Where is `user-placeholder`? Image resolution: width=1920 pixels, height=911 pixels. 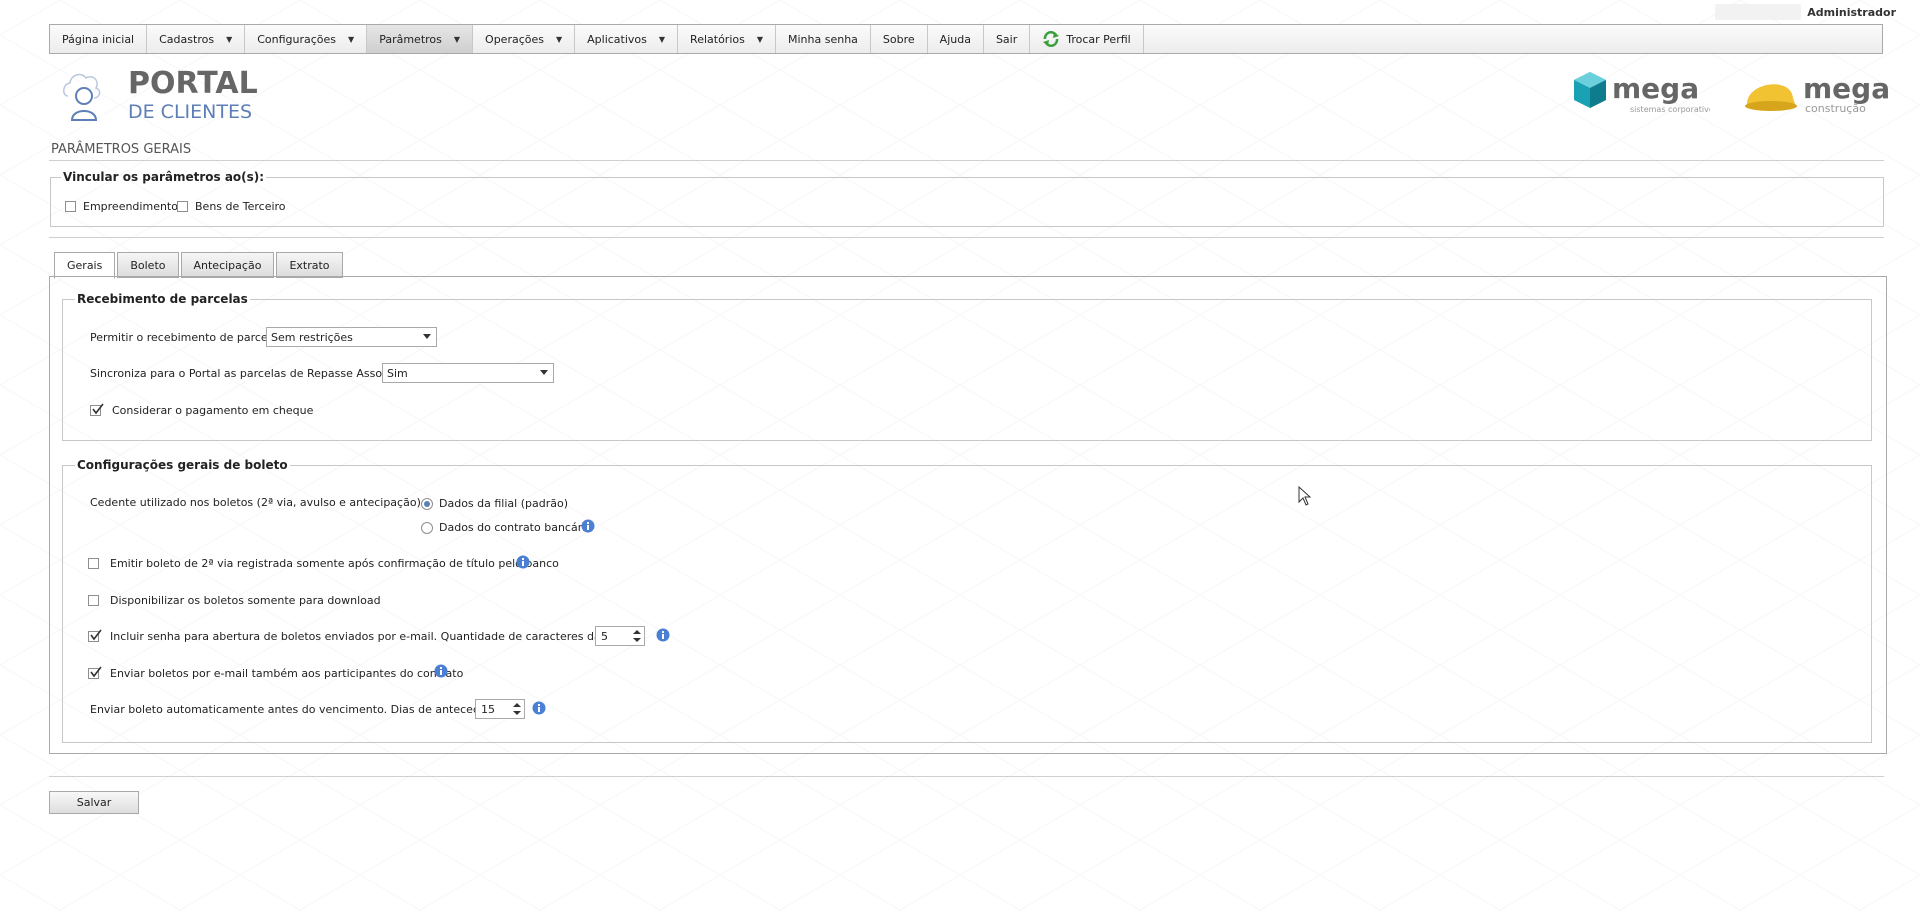
user-placeholder is located at coordinates (1758, 12).